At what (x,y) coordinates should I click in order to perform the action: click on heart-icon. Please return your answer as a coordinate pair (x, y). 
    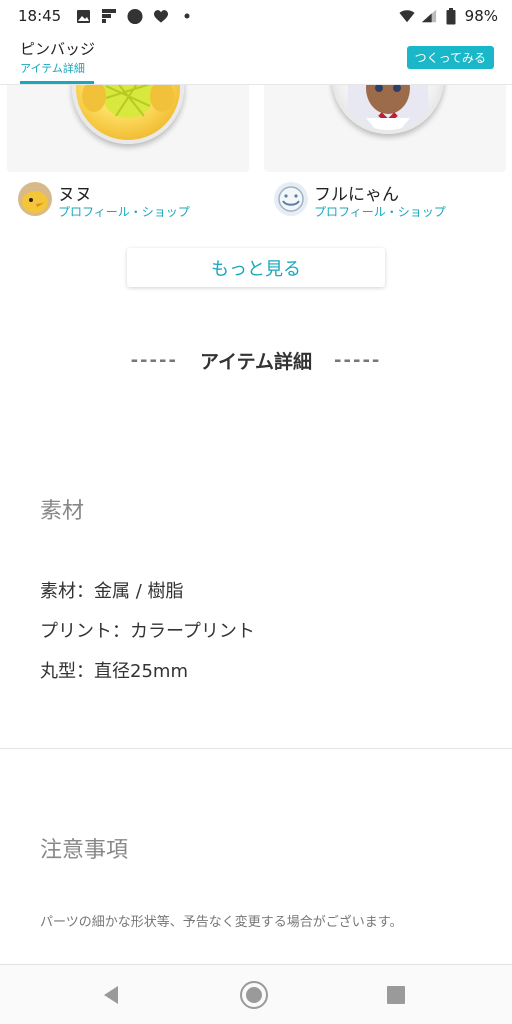
    Looking at the image, I should click on (161, 16).